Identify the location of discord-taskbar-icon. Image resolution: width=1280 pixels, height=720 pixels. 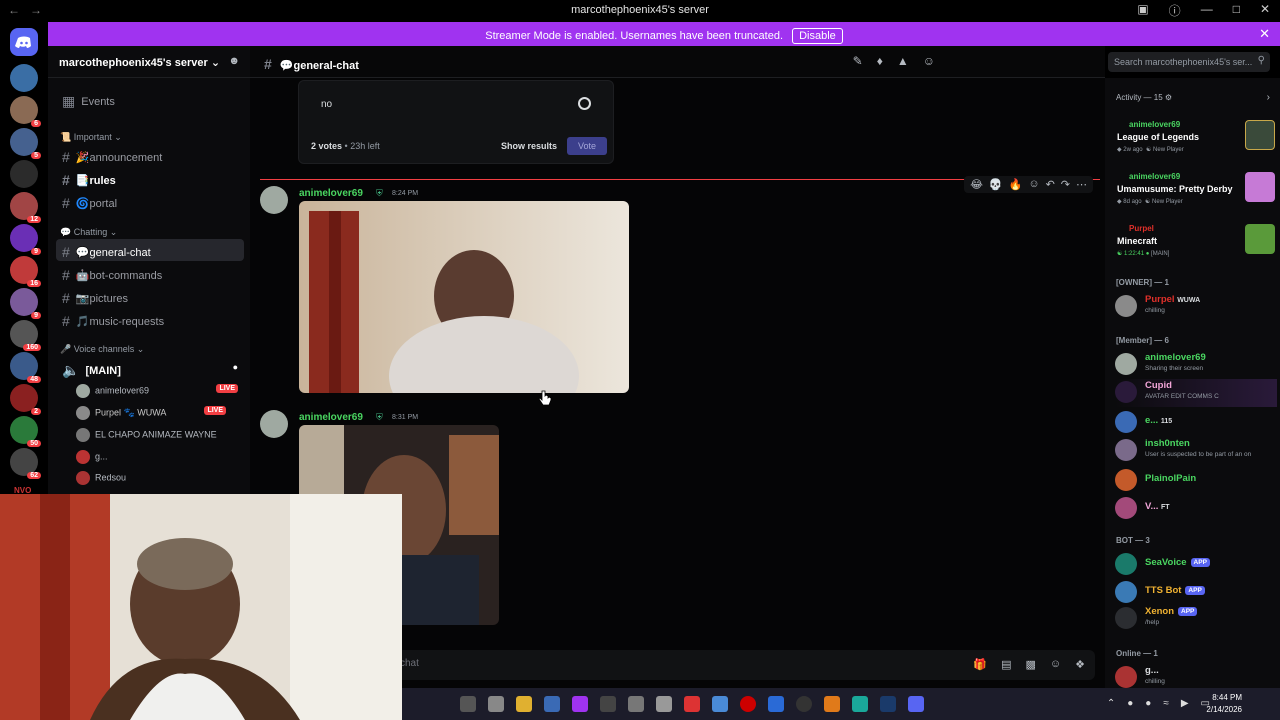
(916, 704).